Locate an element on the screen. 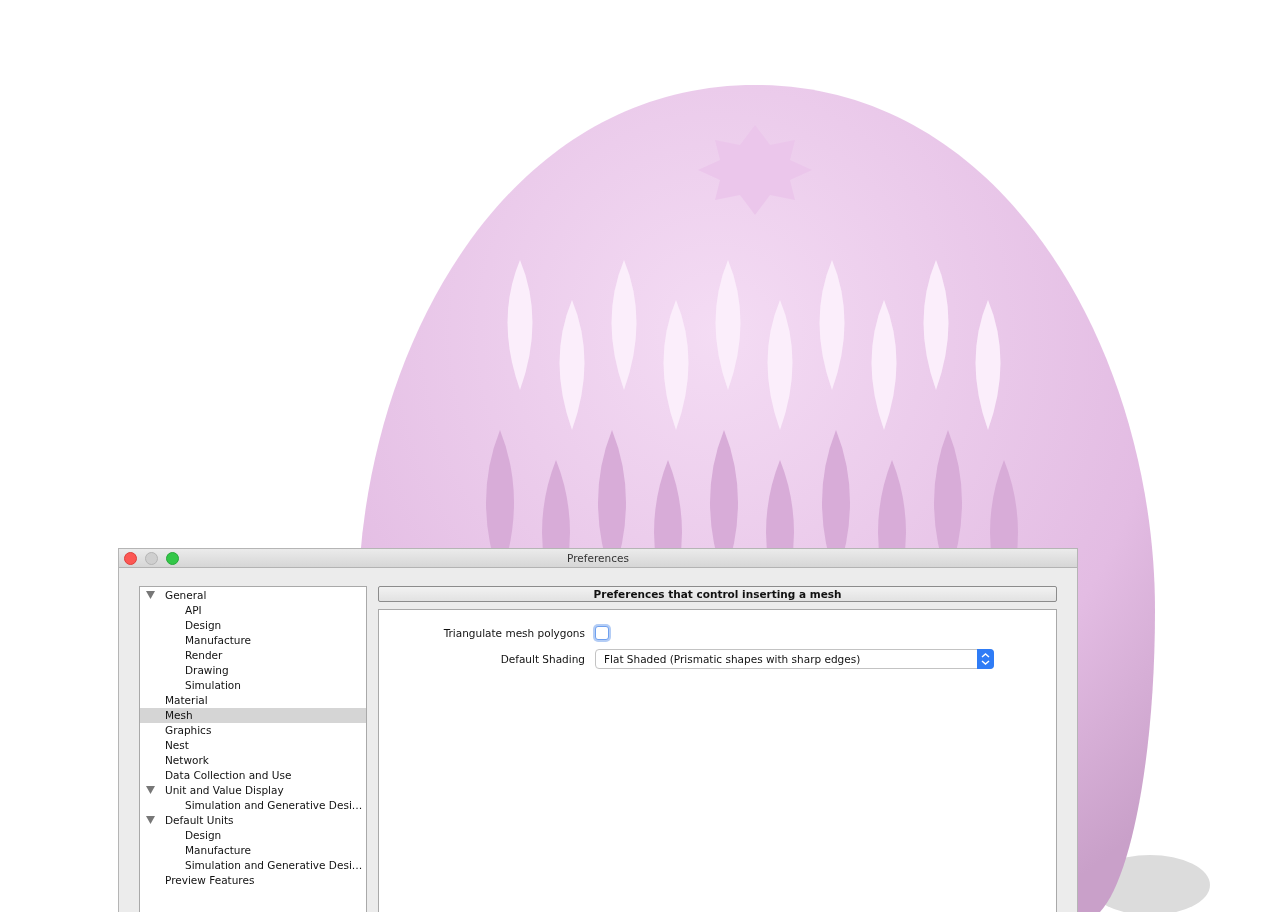  close-button is located at coordinates (130, 558).